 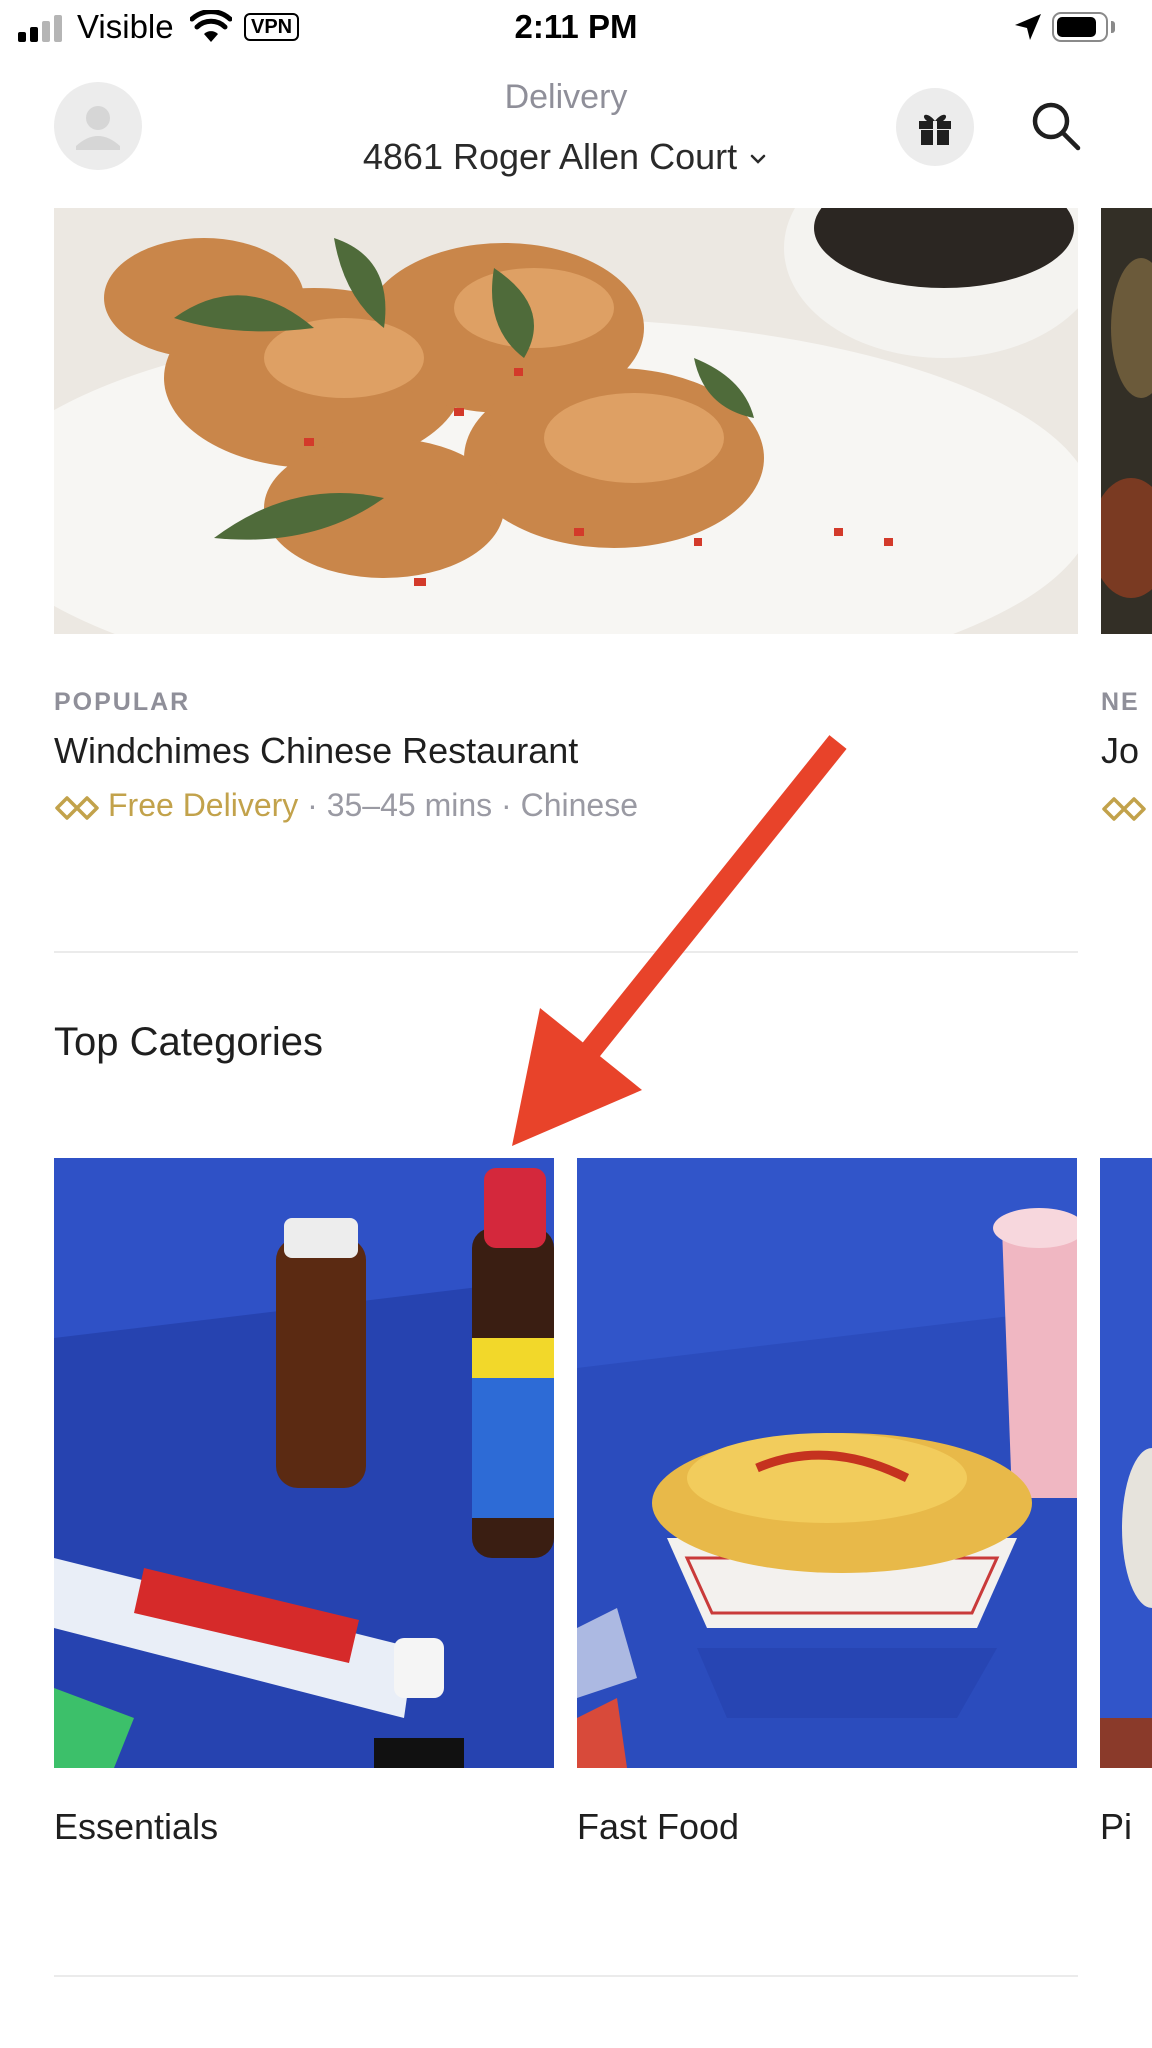 What do you see at coordinates (758, 160) in the screenshot?
I see `chevron-down-icon` at bounding box center [758, 160].